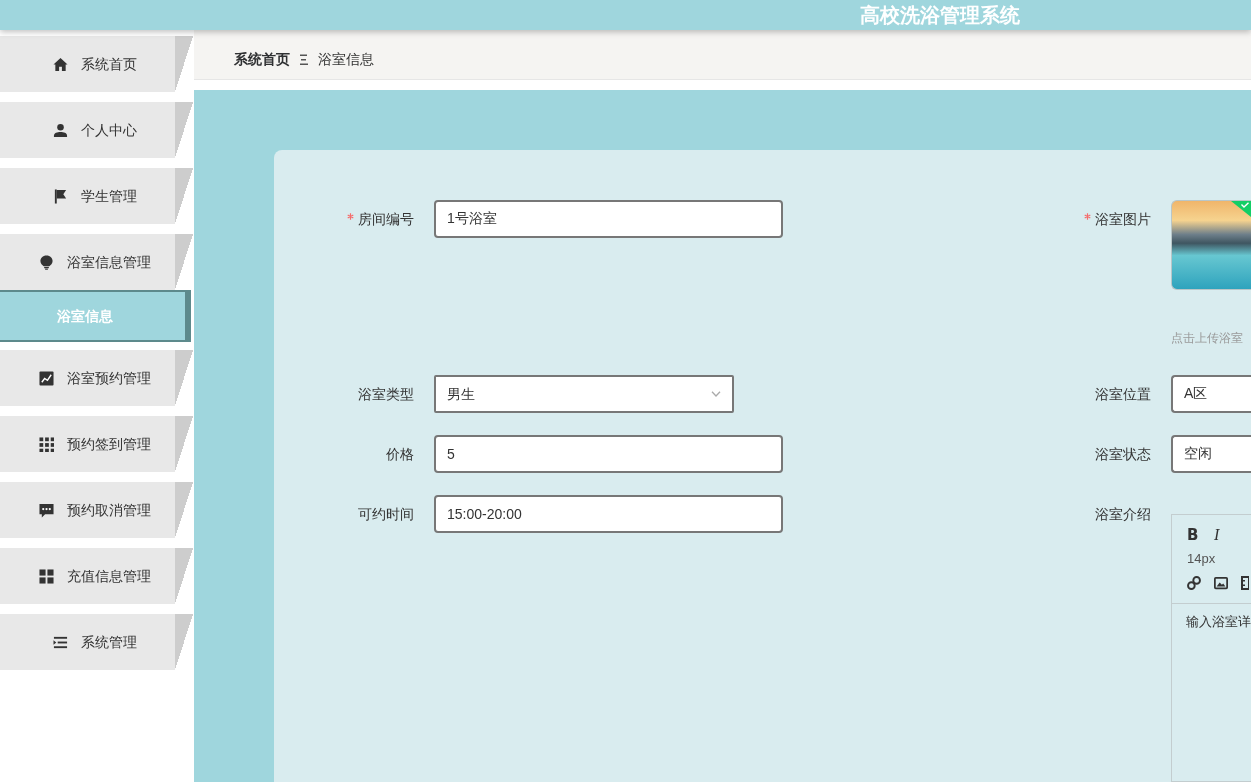  Describe the element at coordinates (608, 454) in the screenshot. I see `input-field: 5` at that location.